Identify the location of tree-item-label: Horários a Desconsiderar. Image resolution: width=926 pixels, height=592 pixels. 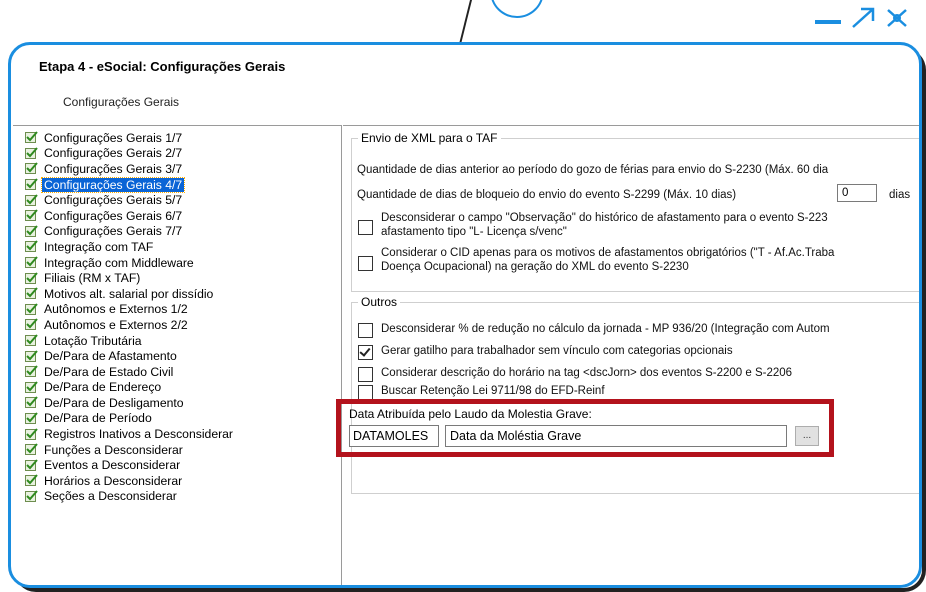
(113, 480).